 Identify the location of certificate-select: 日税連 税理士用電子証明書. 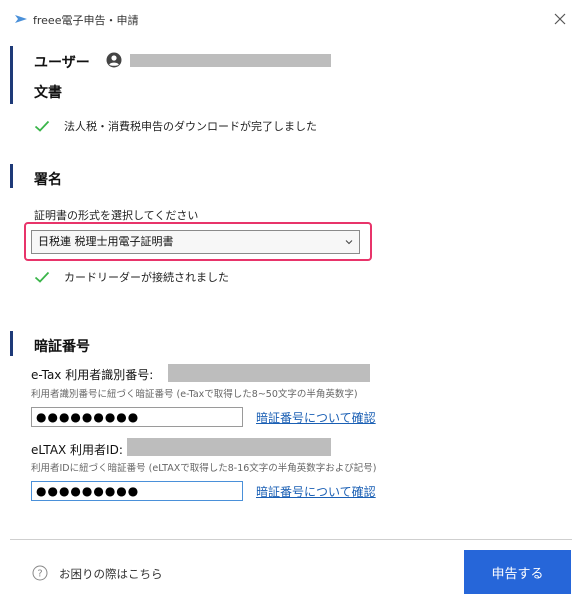
(195, 242).